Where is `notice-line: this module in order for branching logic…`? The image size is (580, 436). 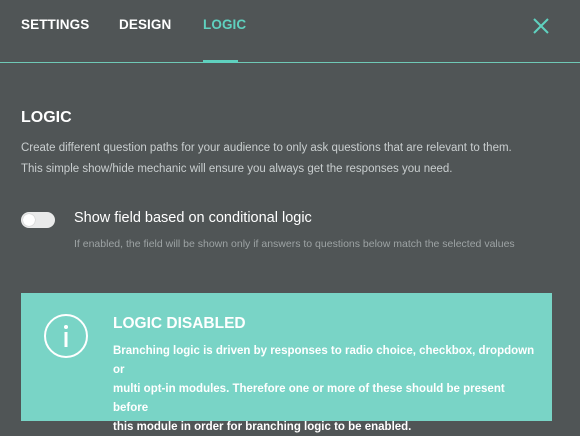
notice-line: this module in order for branching logic… is located at coordinates (262, 427).